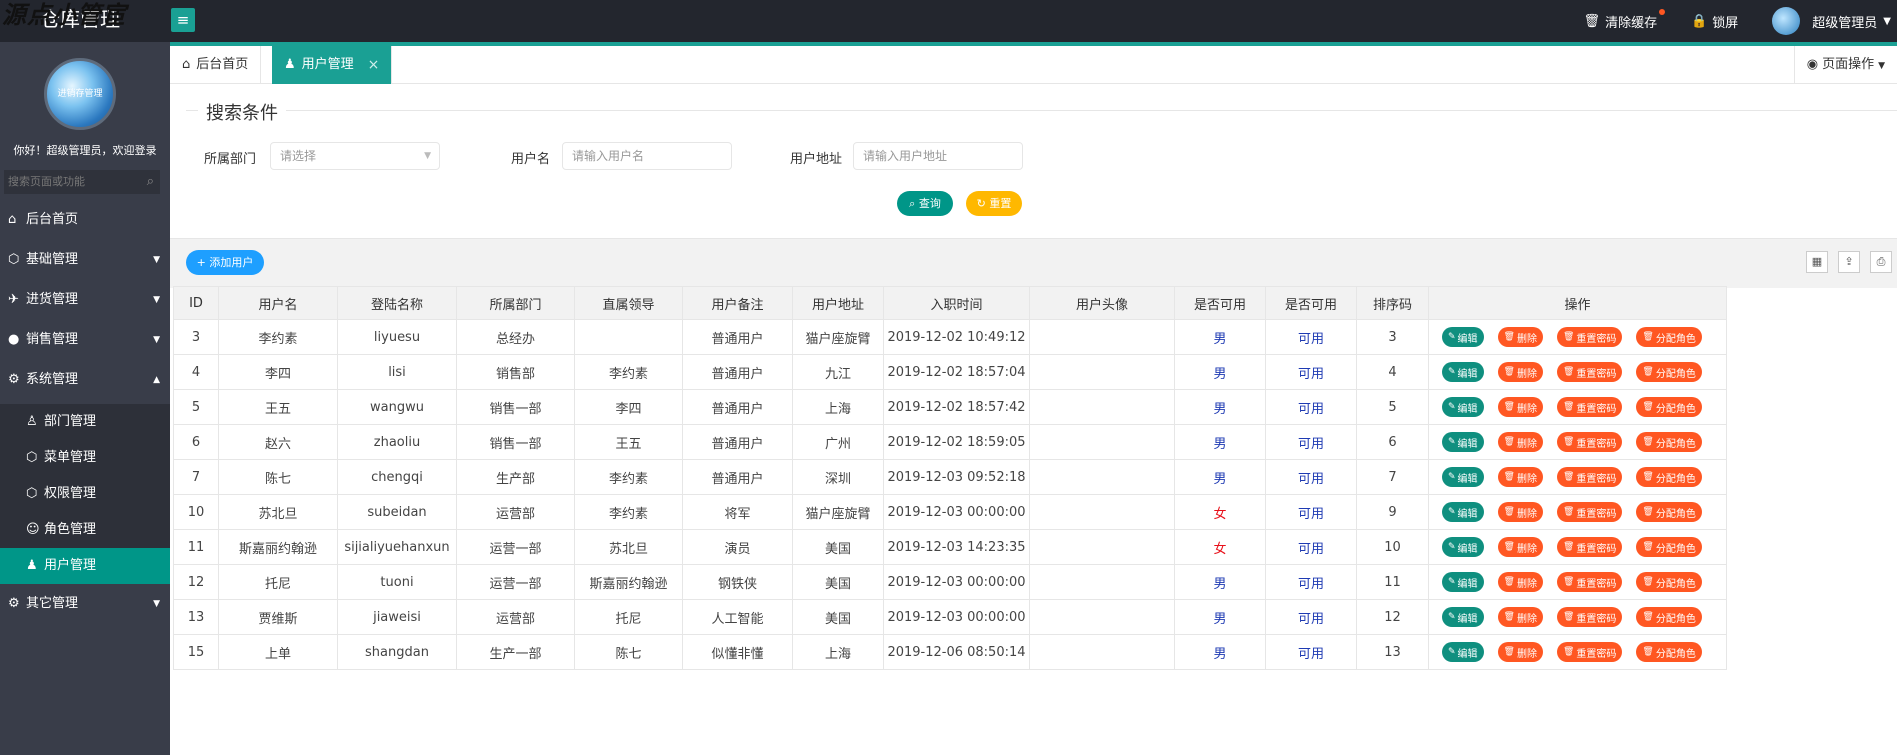  Describe the element at coordinates (1881, 262) in the screenshot. I see `print-button: ⎙` at that location.